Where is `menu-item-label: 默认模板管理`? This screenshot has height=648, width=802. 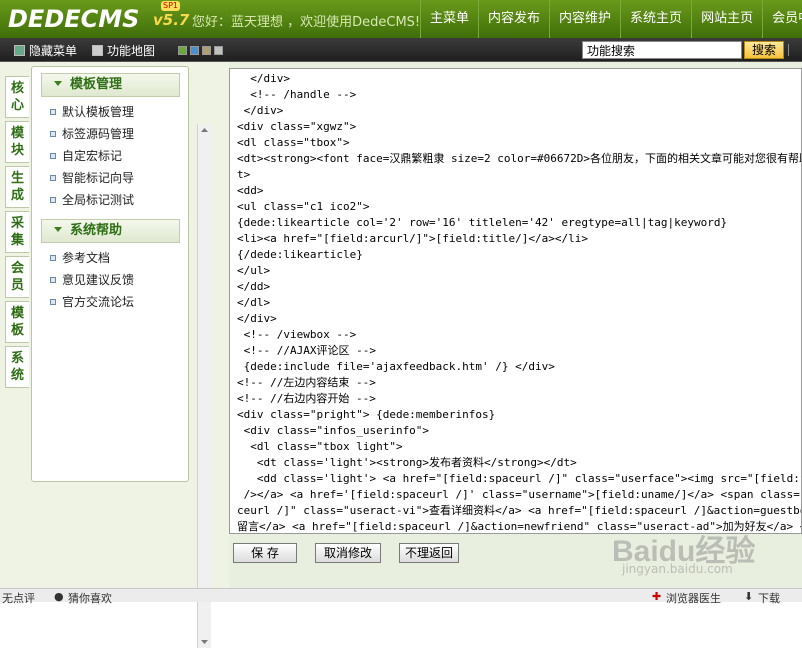 menu-item-label: 默认模板管理 is located at coordinates (98, 112).